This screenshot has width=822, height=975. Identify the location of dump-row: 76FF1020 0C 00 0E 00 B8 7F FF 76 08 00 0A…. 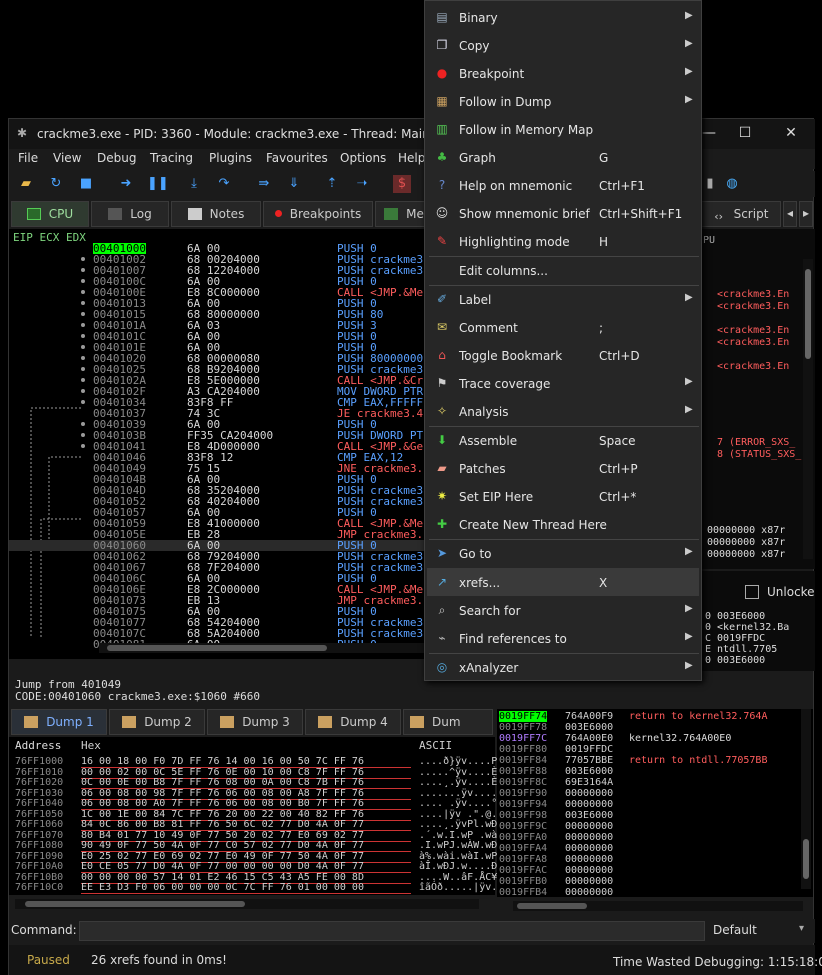
(265, 783).